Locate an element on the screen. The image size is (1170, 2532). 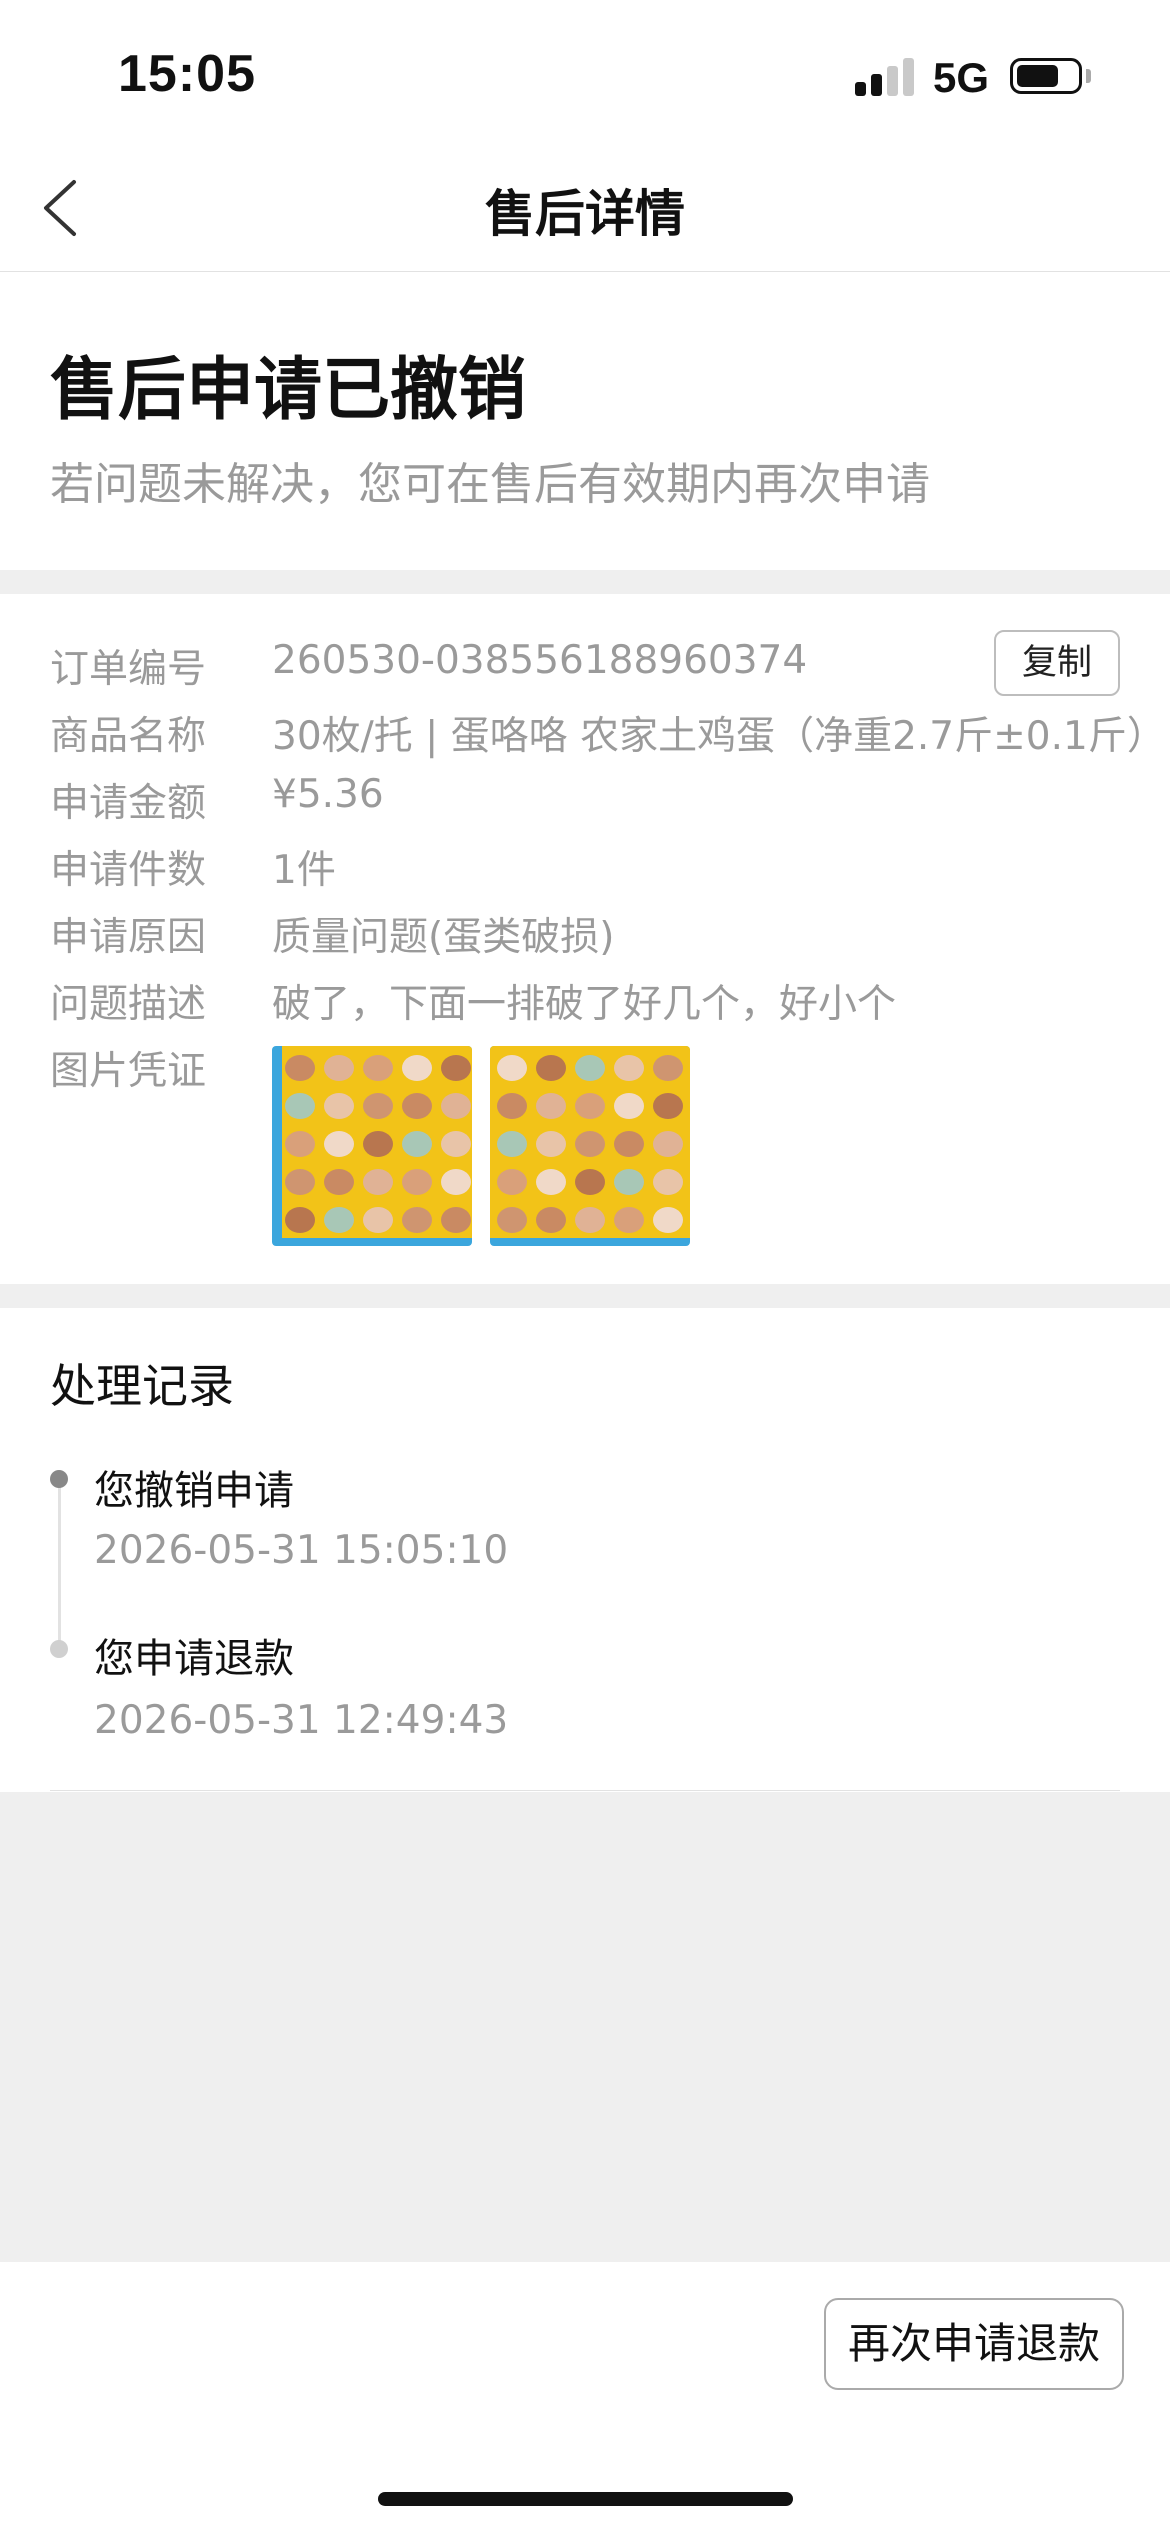
status-bar: 15:05 5G is located at coordinates (585, 75).